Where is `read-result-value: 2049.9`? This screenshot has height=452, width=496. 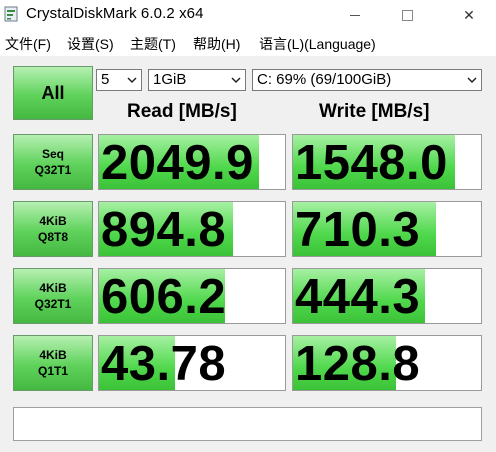
read-result-value: 2049.9 is located at coordinates (177, 163).